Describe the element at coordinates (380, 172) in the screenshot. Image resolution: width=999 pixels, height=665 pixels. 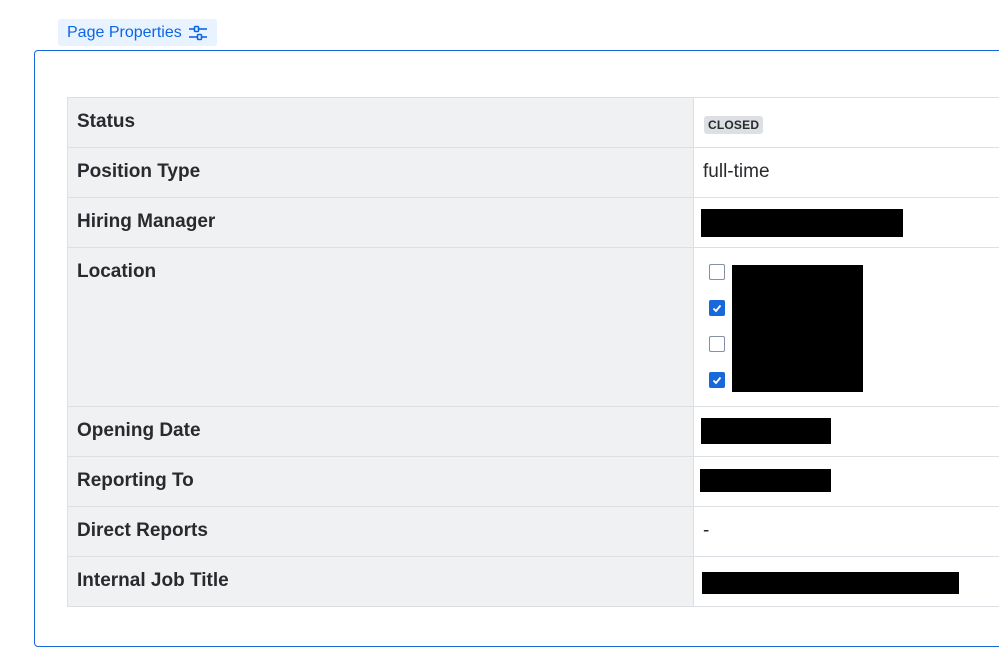
I see `position-type-key: Position Type` at that location.